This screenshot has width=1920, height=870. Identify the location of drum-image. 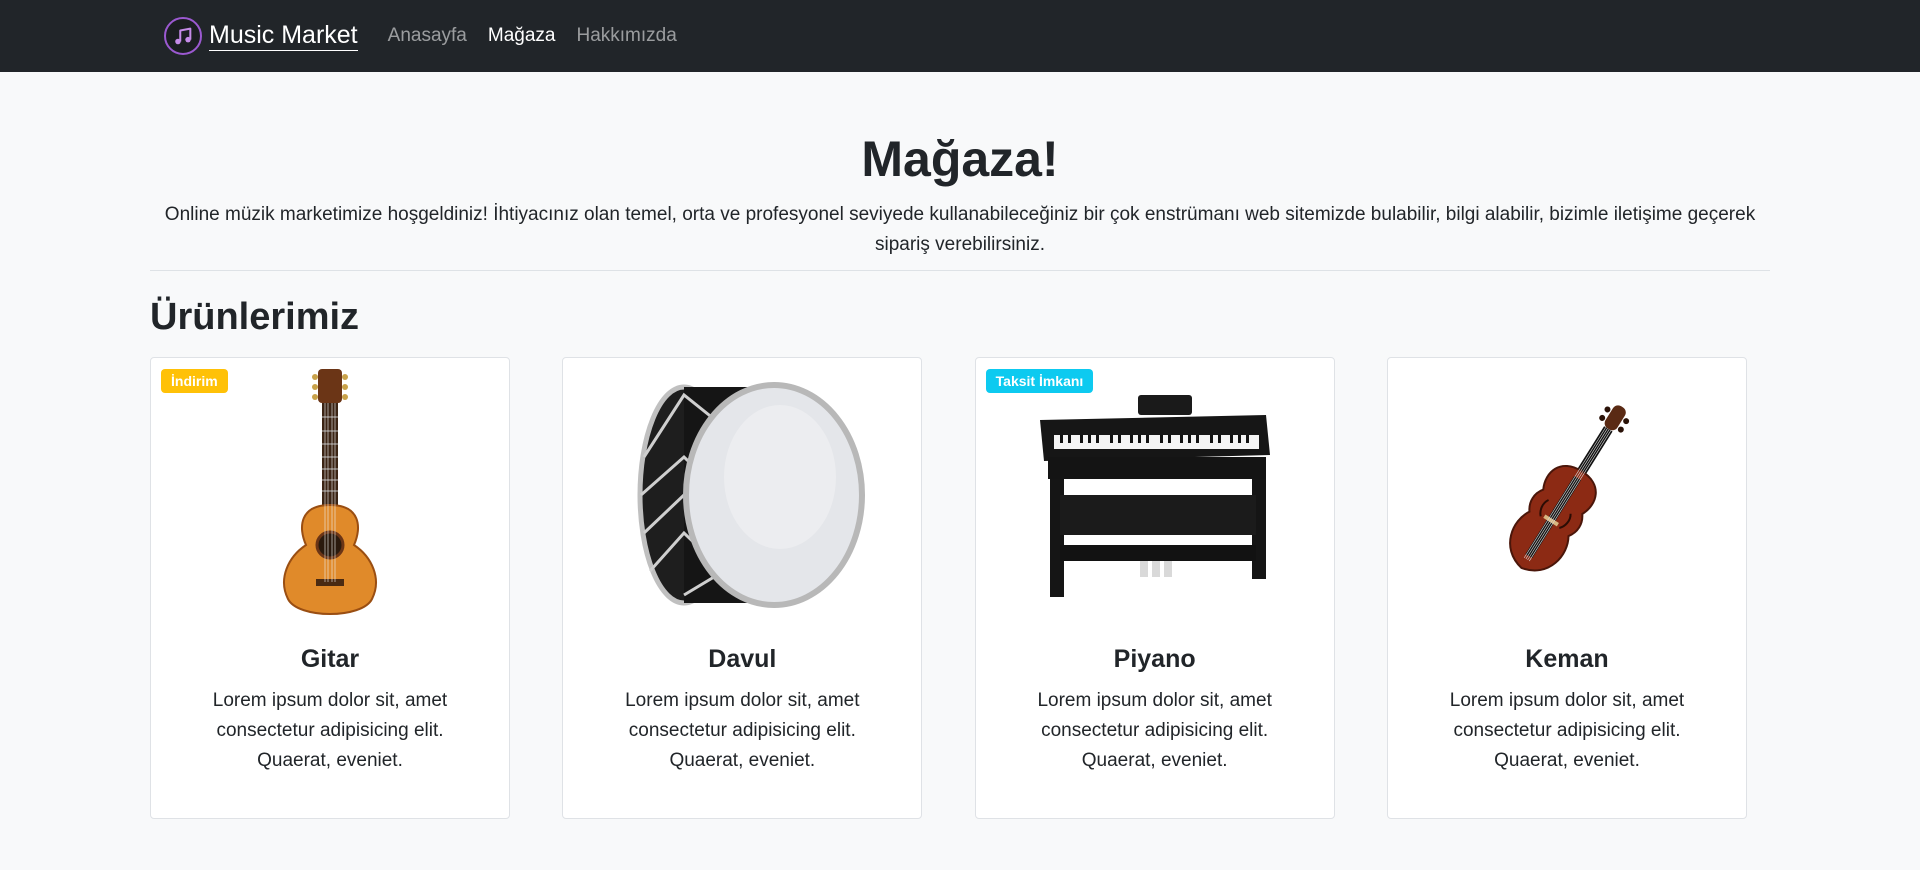
(742, 495).